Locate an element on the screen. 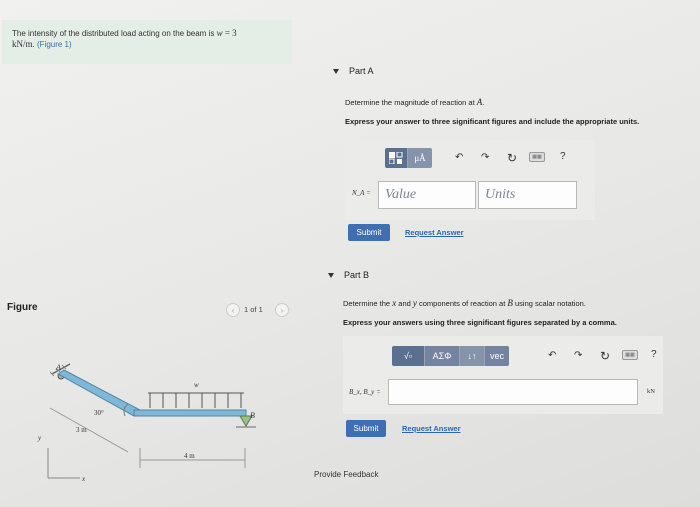  part-b-submit-button: Submit is located at coordinates (366, 428).